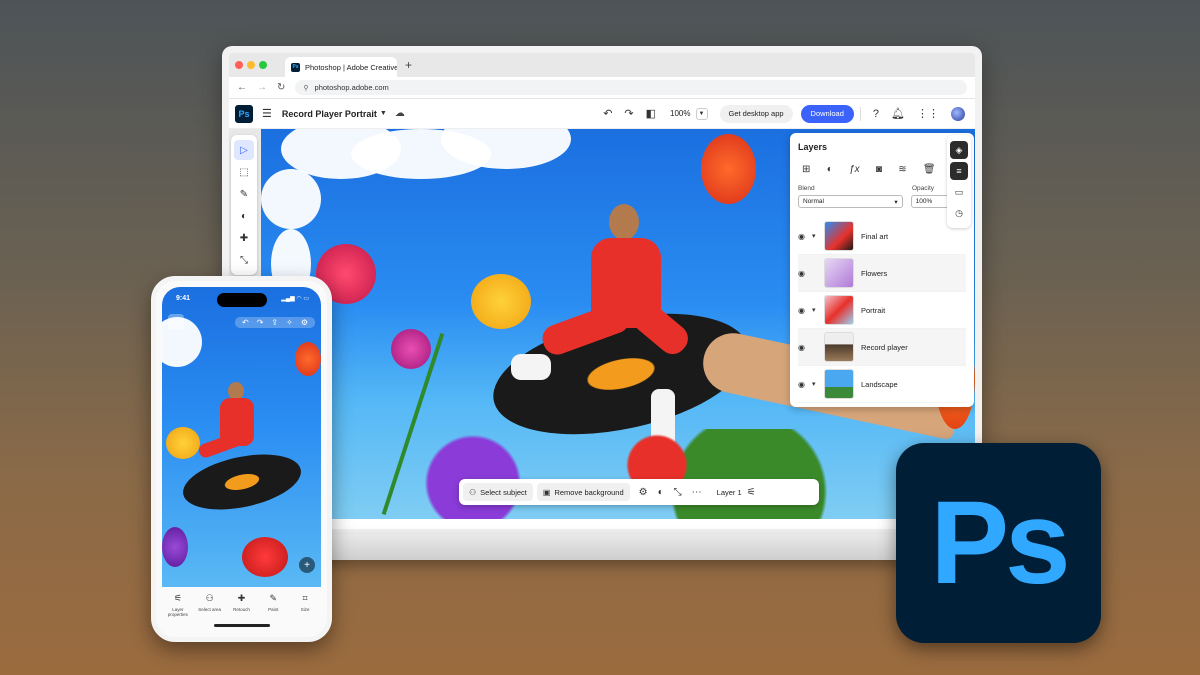  Describe the element at coordinates (928, 113) in the screenshot. I see `apps-grid-icon: ⋮⋮` at that location.